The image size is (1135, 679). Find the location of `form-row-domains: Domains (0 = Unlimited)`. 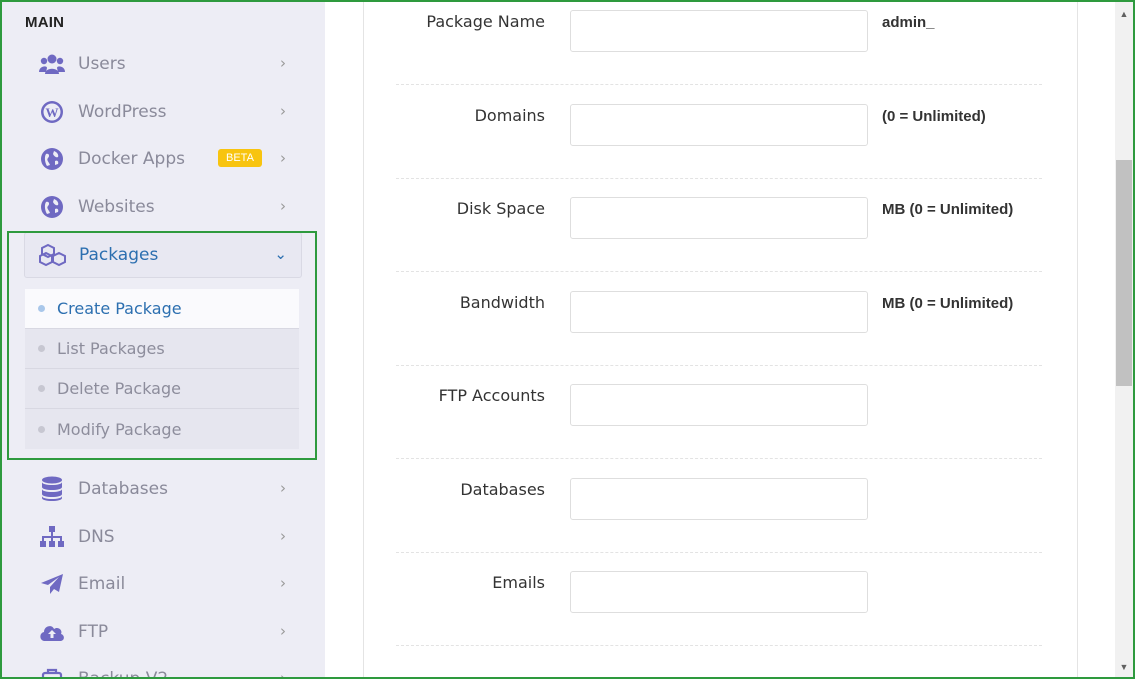

form-row-domains: Domains (0 = Unlimited) is located at coordinates (719, 132).